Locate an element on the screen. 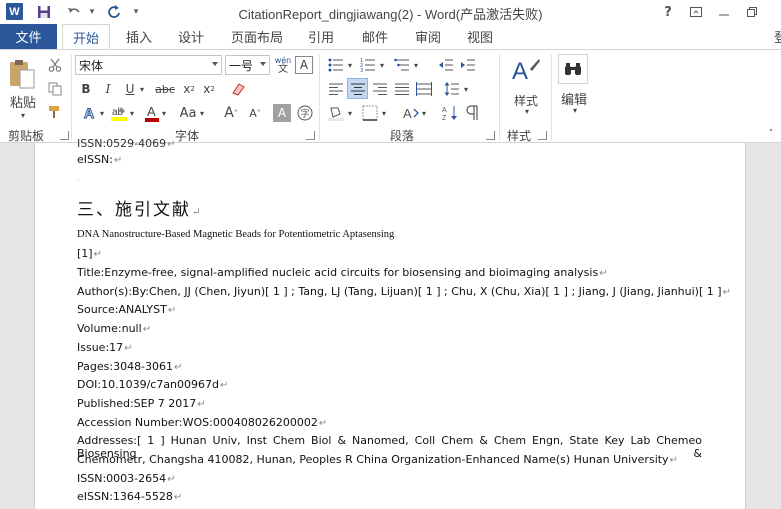  align-right-icon is located at coordinates (380, 89).